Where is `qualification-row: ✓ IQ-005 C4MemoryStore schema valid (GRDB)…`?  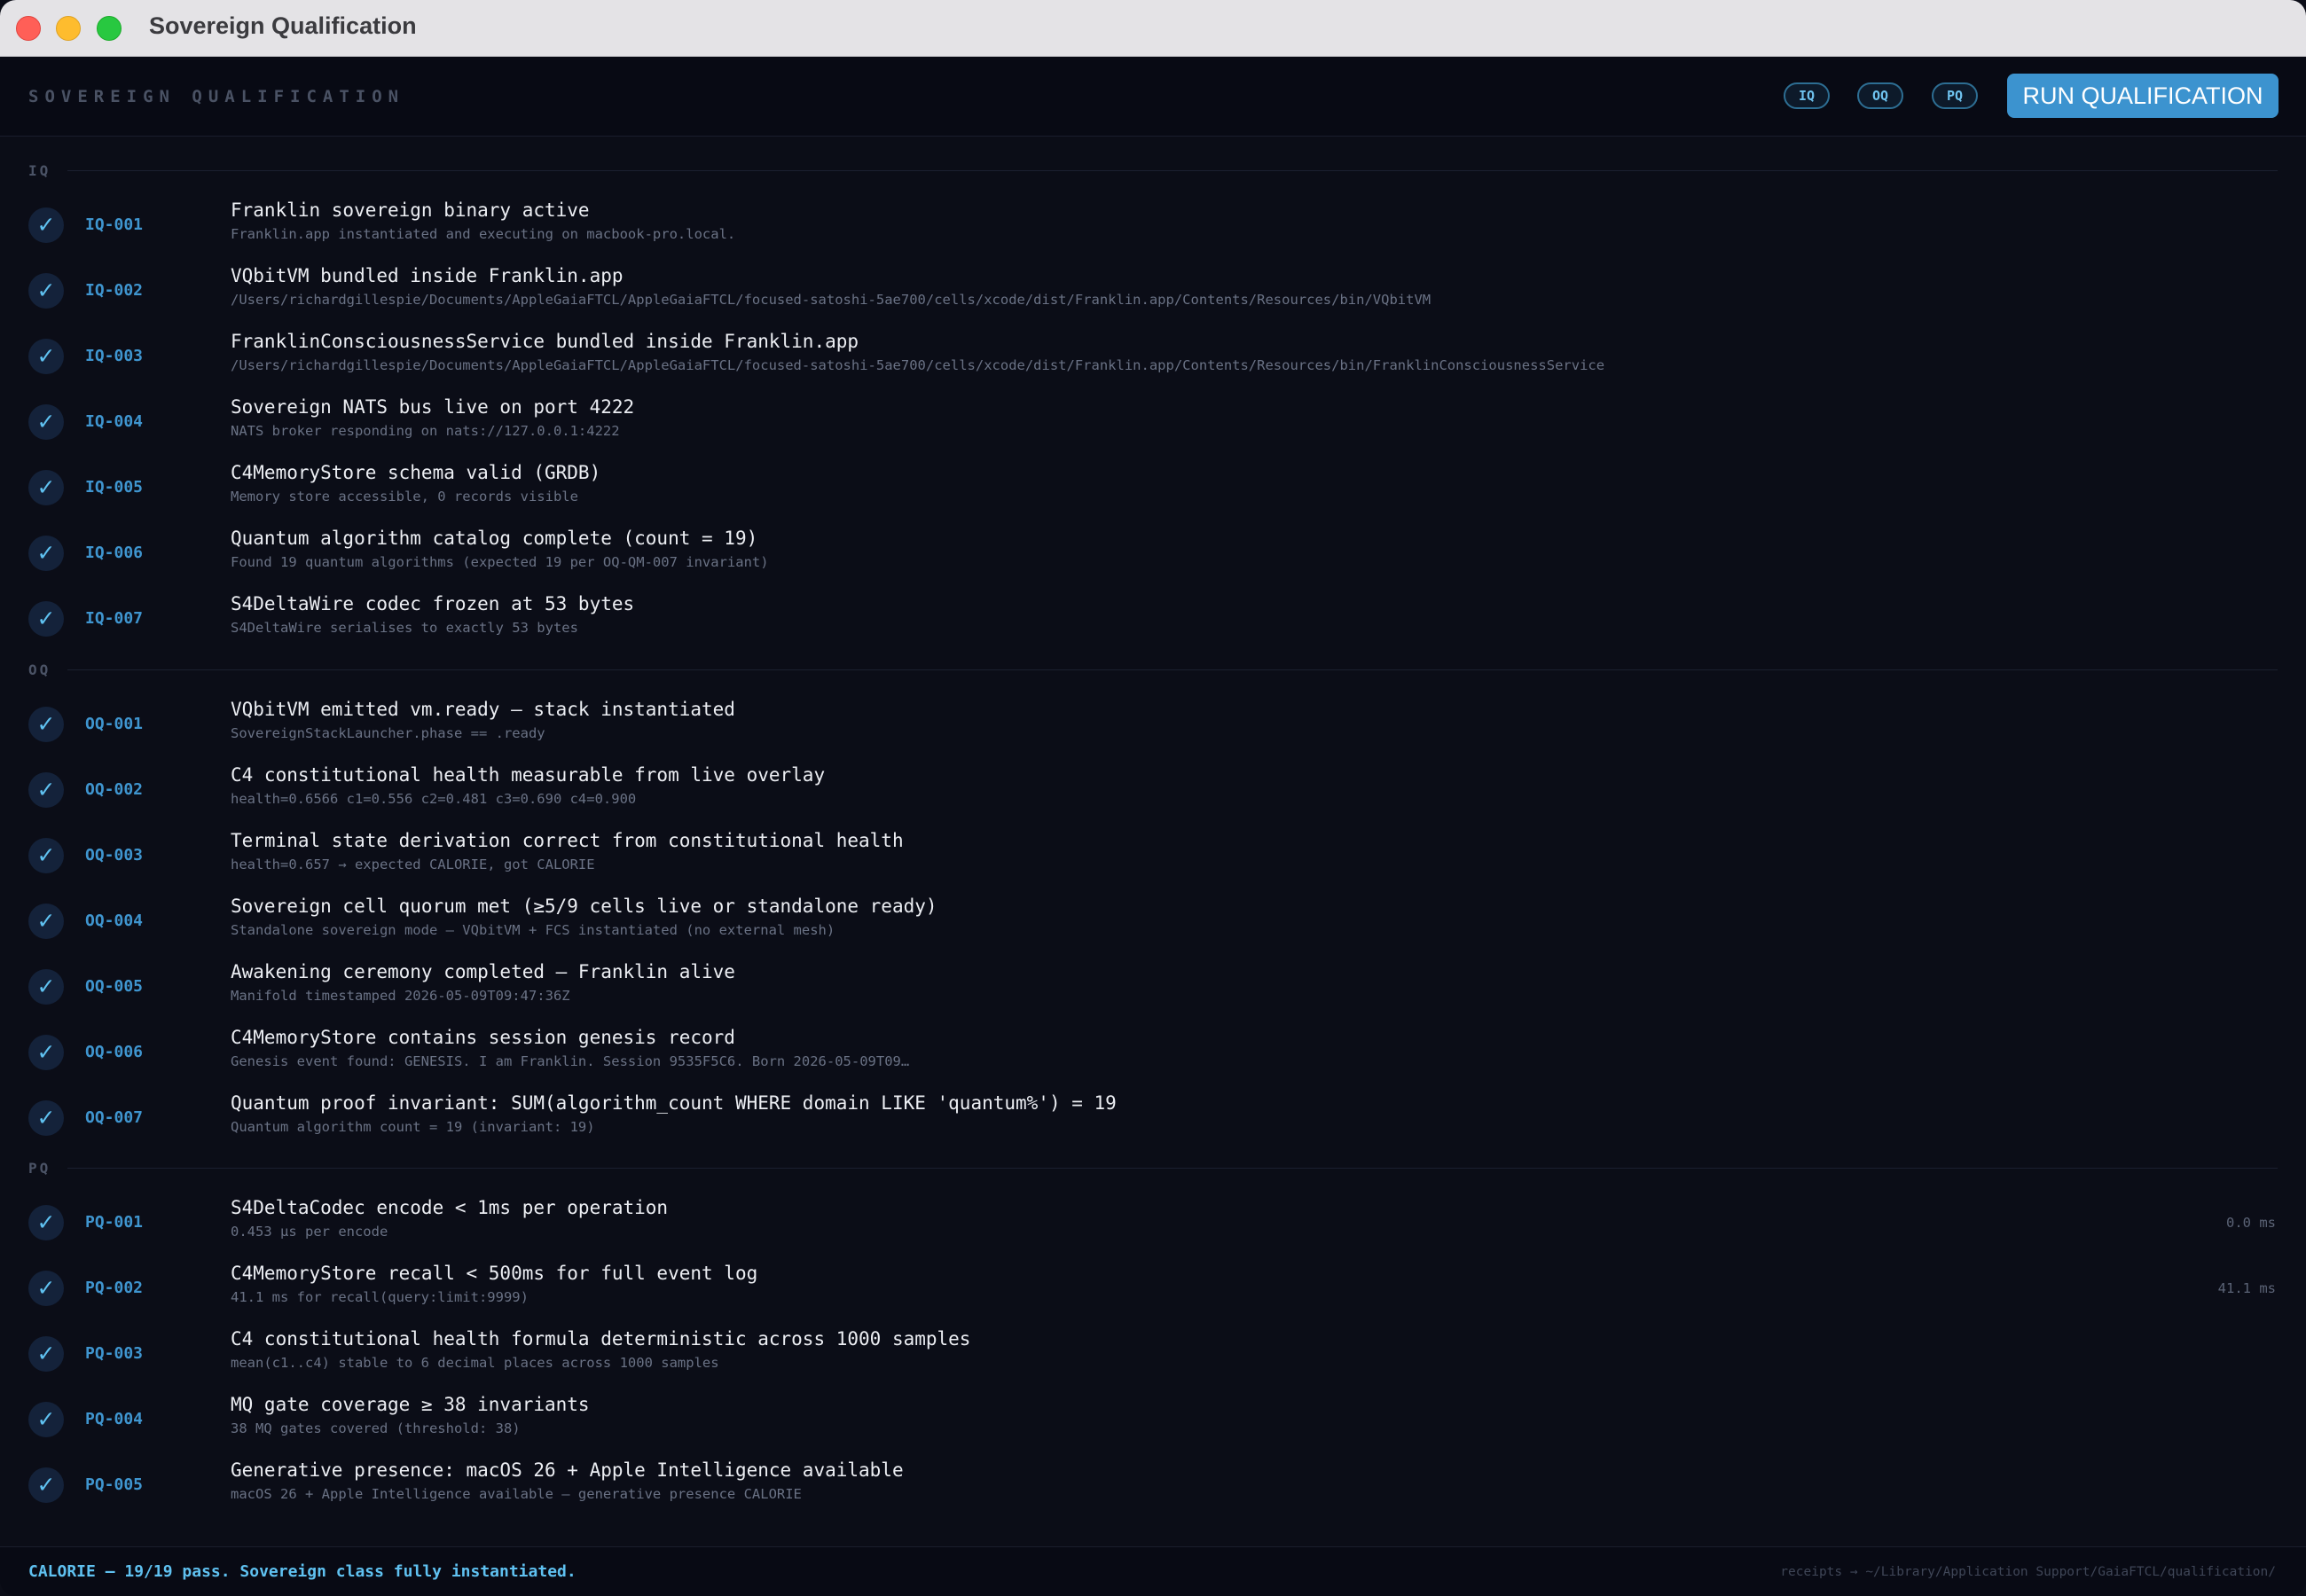
qualification-row: ✓ IQ-005 C4MemoryStore schema valid (GRDB)… is located at coordinates (1153, 495).